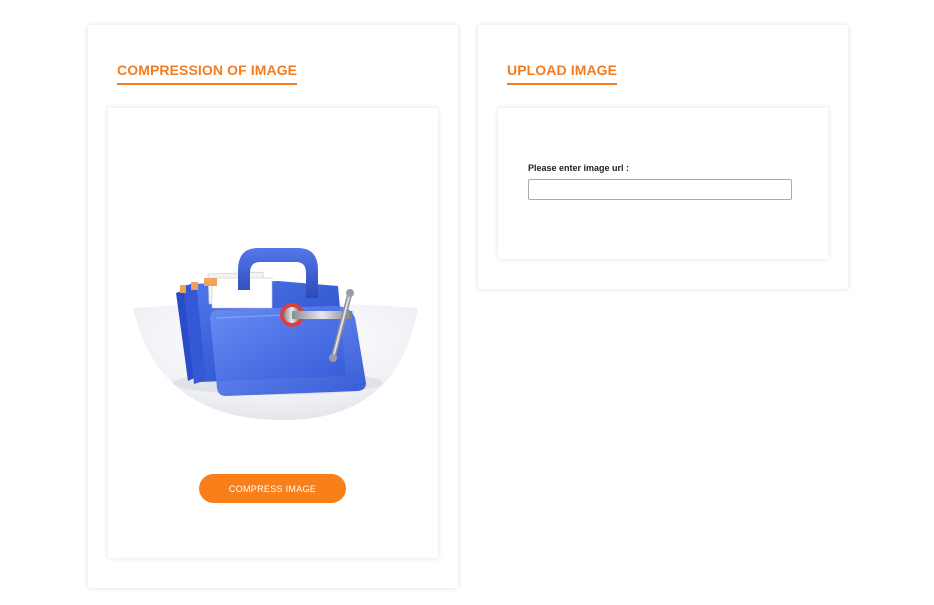 The height and width of the screenshot is (605, 934). What do you see at coordinates (272, 488) in the screenshot?
I see `compress-image-button: COMPRESS IMAGE` at bounding box center [272, 488].